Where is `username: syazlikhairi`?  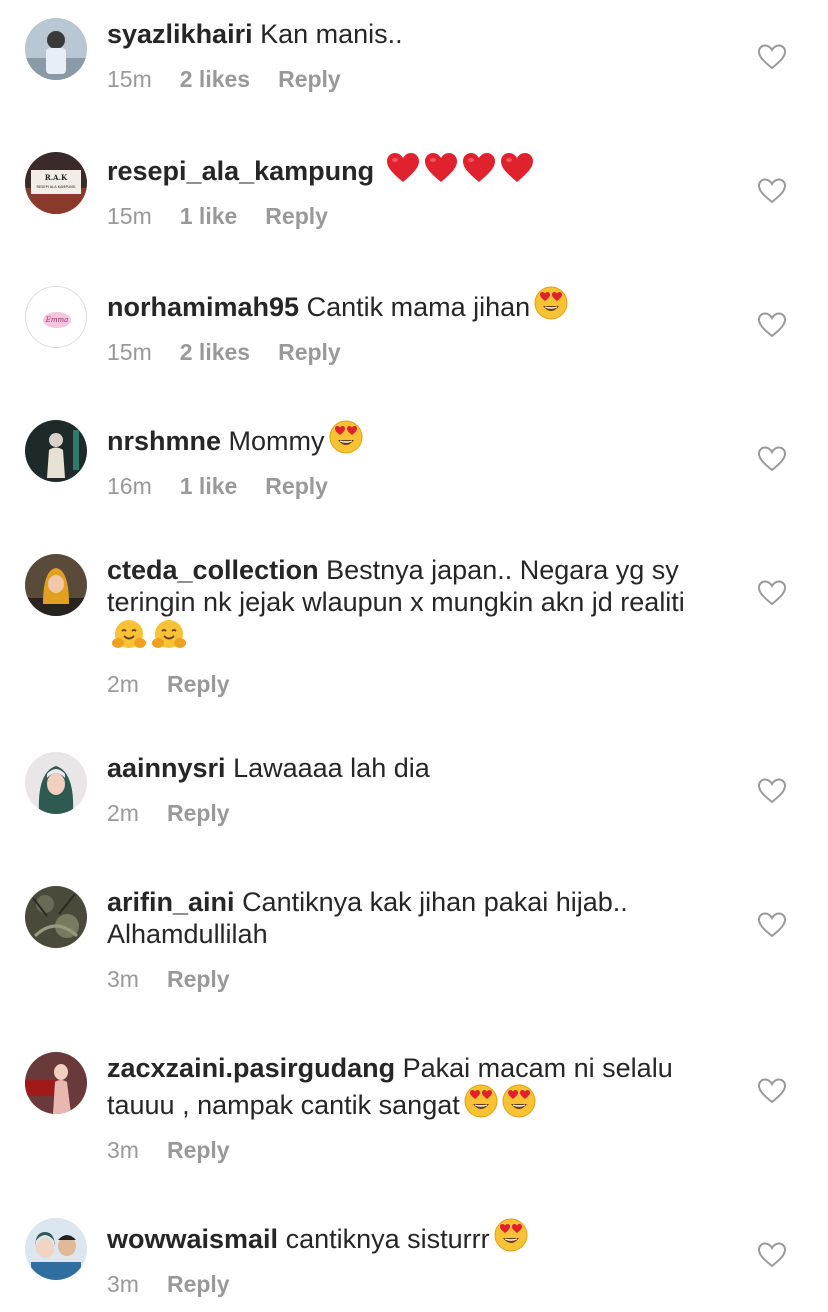
username: syazlikhairi is located at coordinates (180, 34).